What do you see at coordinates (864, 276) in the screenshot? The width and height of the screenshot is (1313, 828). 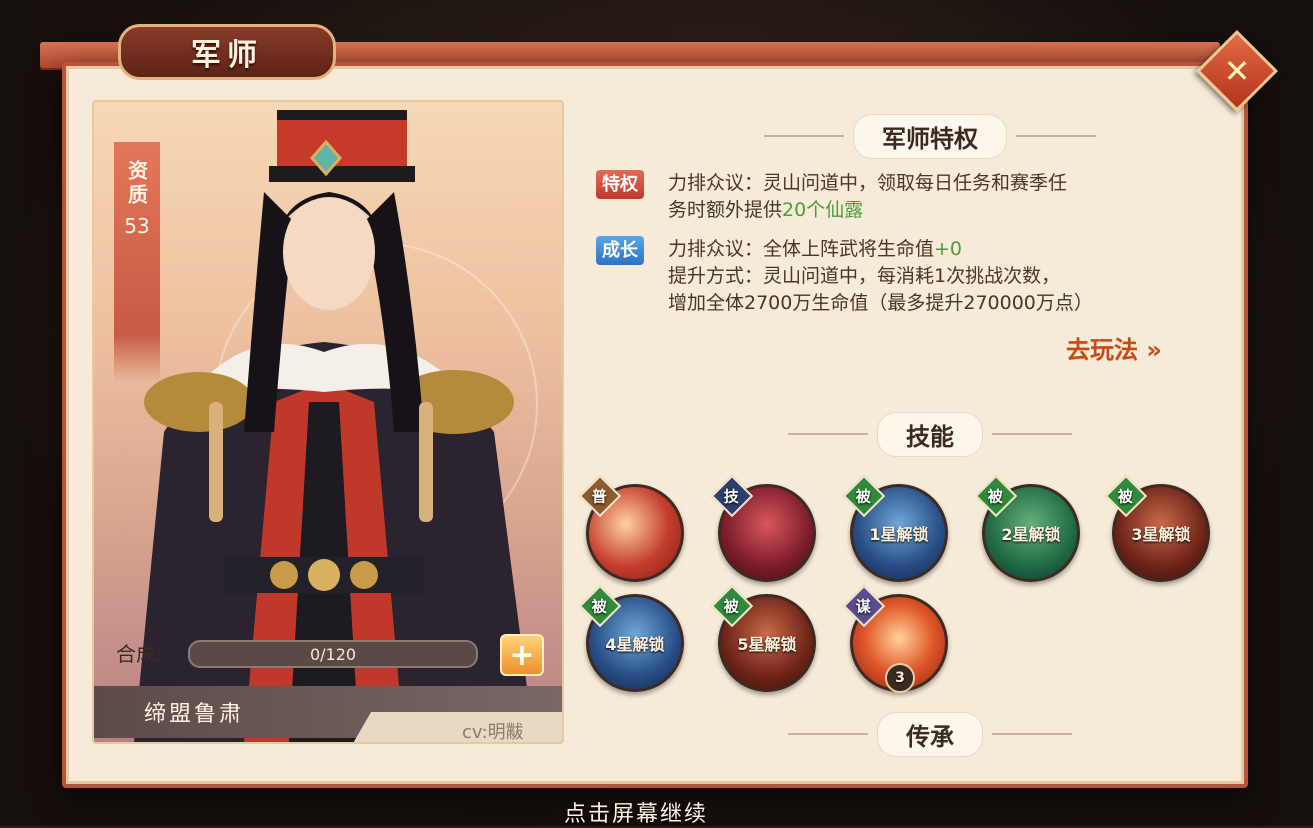 I see `growth-line-2: 提升方式：灵山问道中，每消耗1次挑战次数，` at bounding box center [864, 276].